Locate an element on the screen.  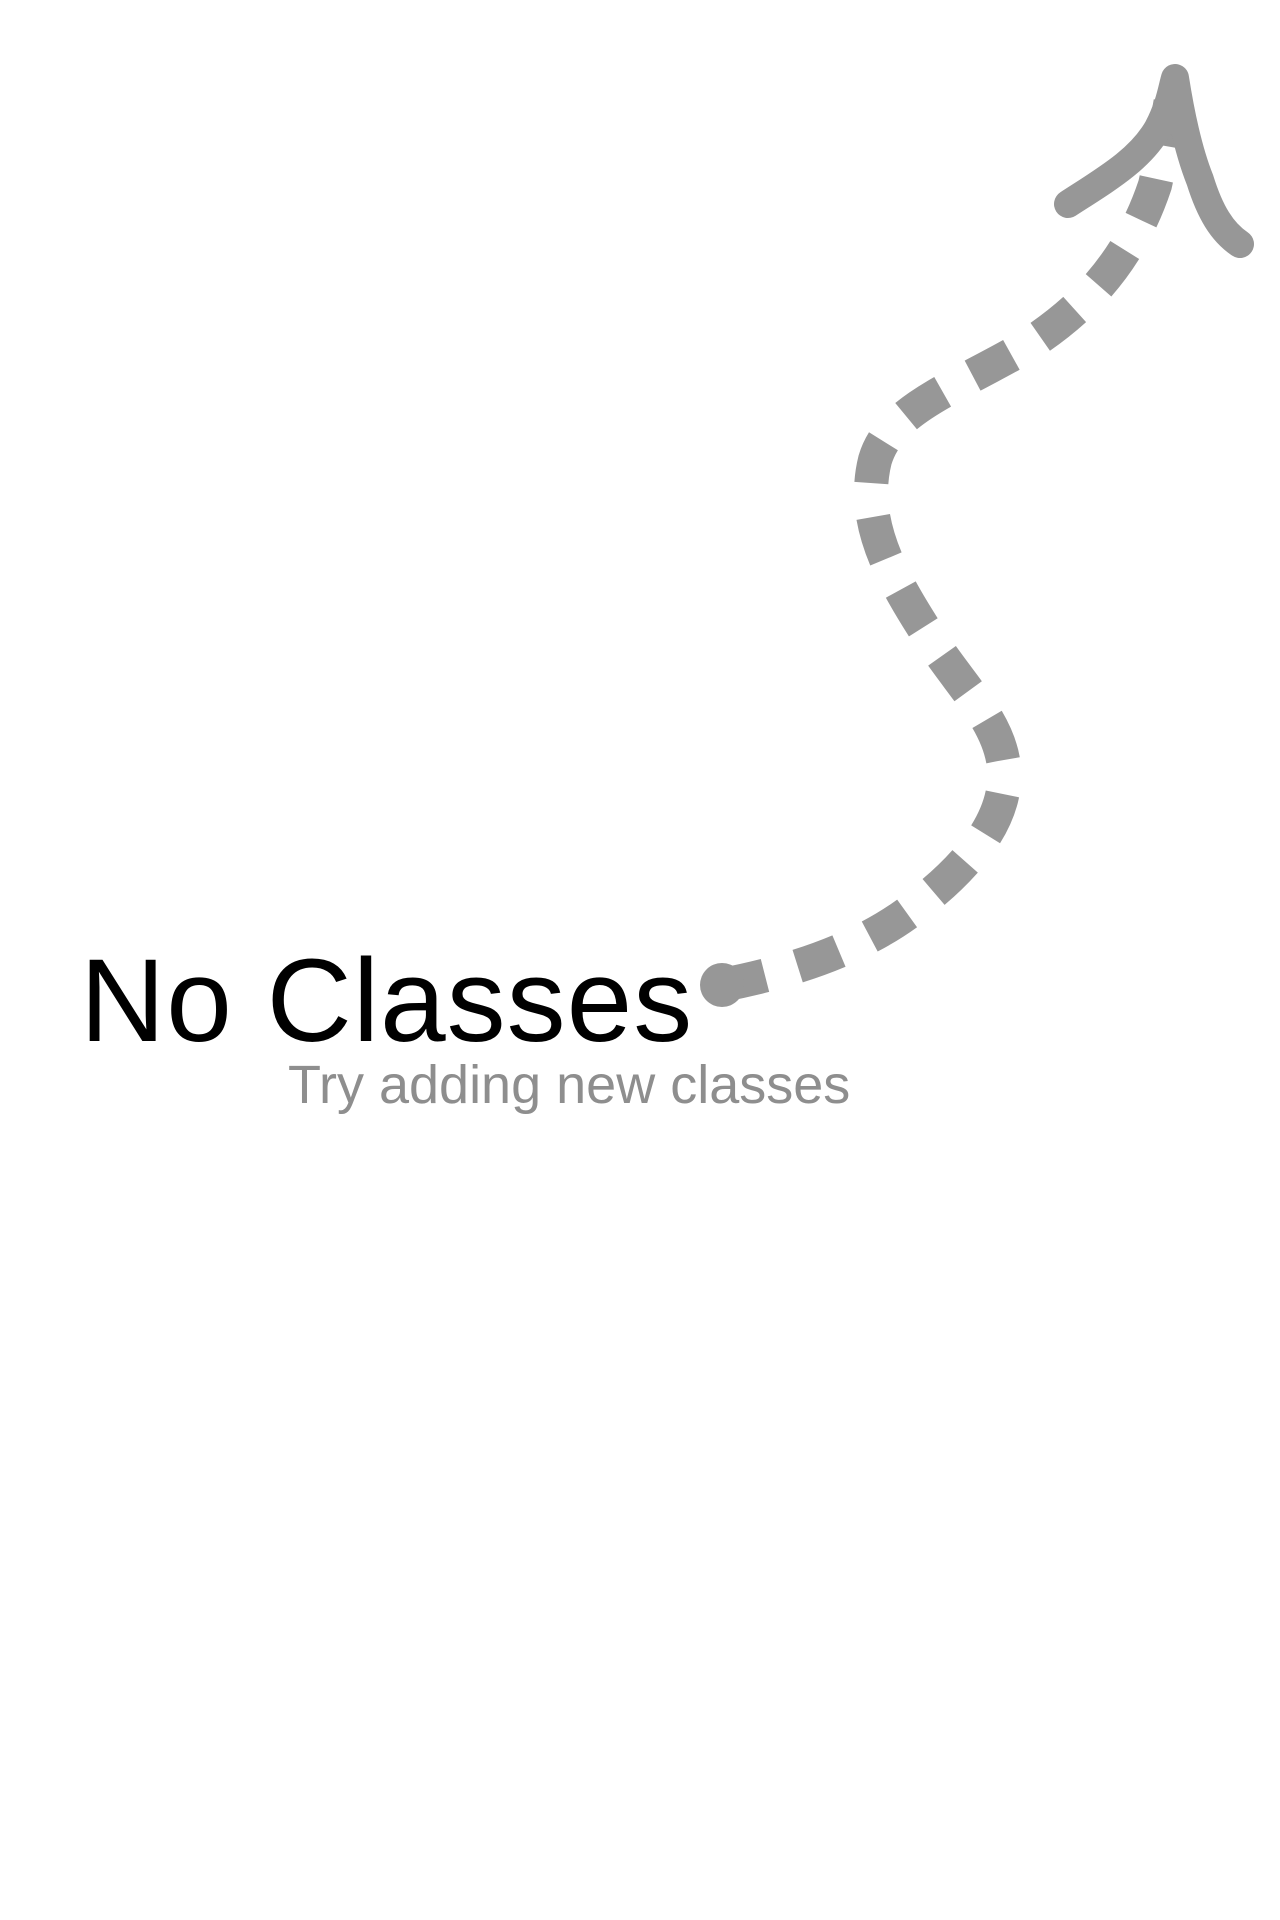
arrow-head is located at coordinates (1154, 161).